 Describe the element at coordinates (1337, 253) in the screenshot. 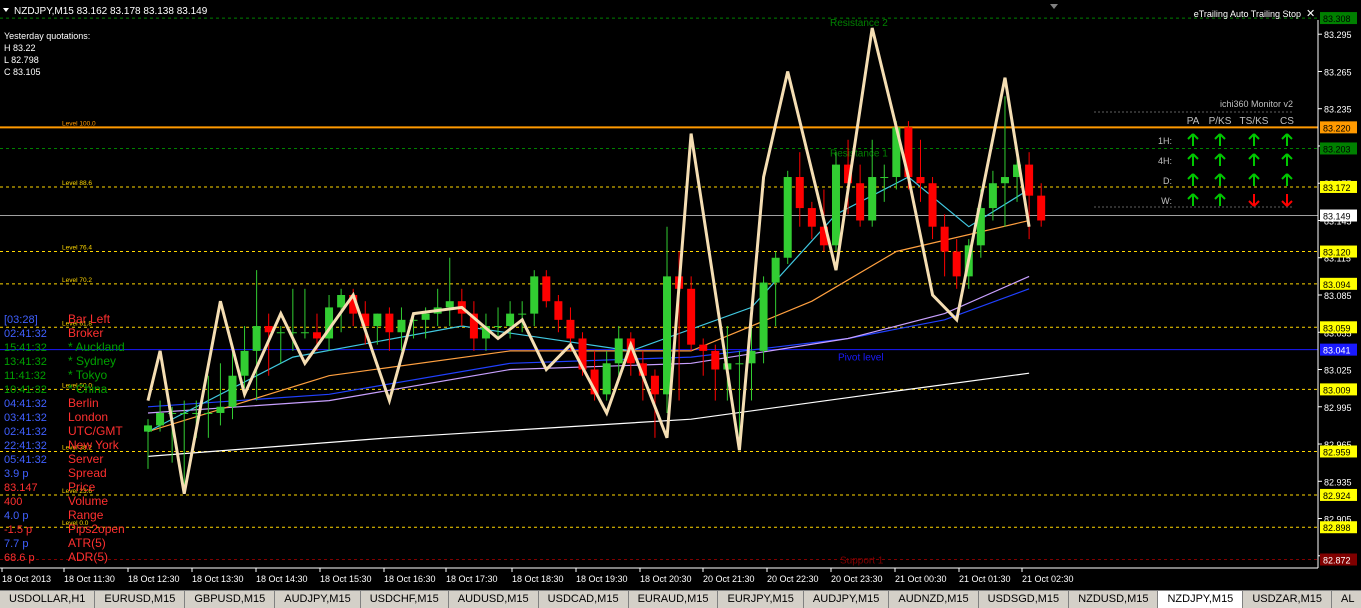

I see `fib-level-tag: 83.120` at that location.